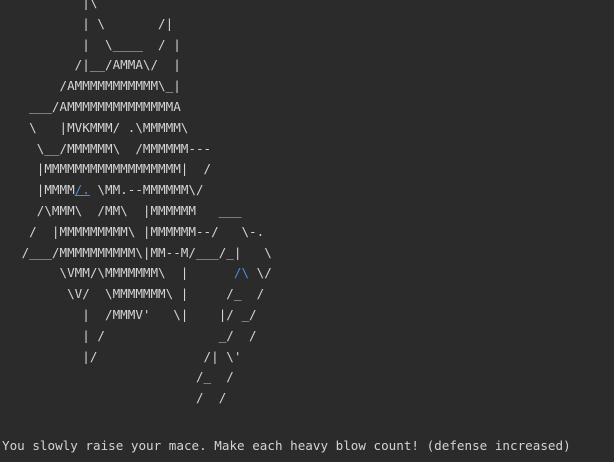  I want to click on ascii-art-line: | \____ / |, so click(143, 45).